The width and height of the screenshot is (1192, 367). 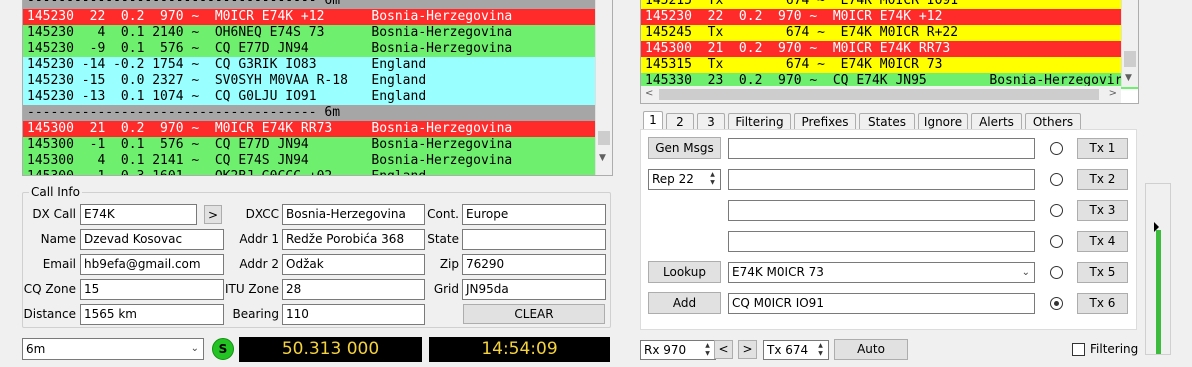 I want to click on rx-frequency-row: 145245 Tx 674 ~ E74K M0ICR R+22, so click(x=889, y=33).